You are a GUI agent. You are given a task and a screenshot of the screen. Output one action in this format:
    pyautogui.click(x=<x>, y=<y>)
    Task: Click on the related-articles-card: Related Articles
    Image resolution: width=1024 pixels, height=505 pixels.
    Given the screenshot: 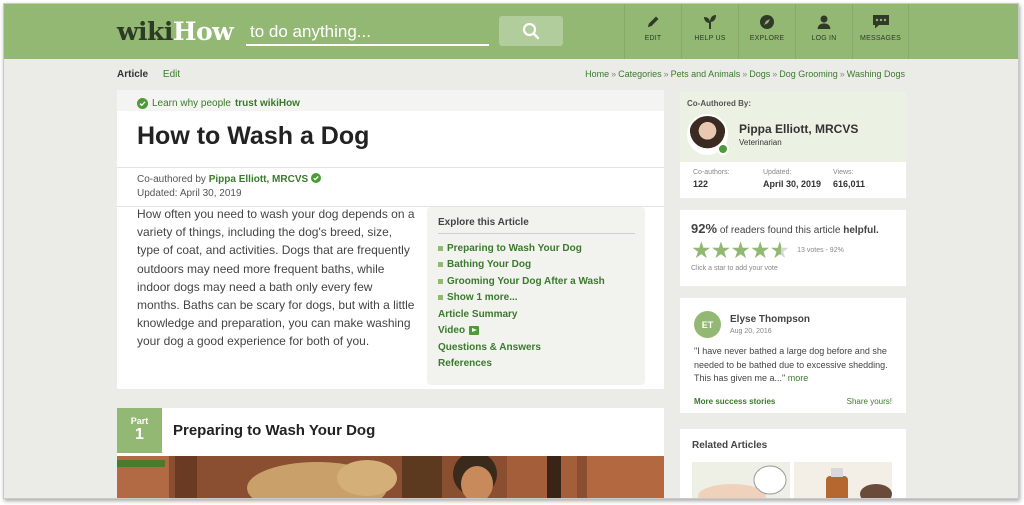 What is the action you would take?
    pyautogui.click(x=793, y=463)
    